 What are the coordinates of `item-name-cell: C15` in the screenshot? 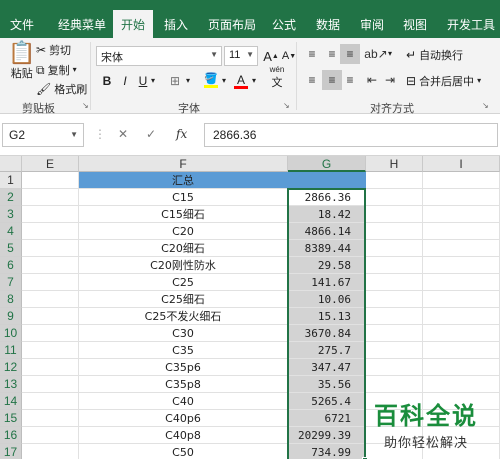 It's located at (183, 197).